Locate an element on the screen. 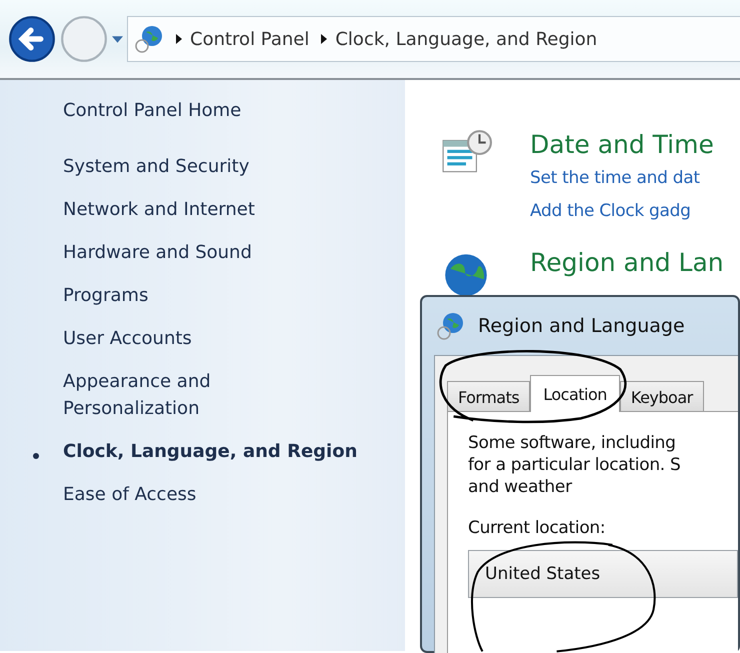  sidebar-link: Control Panel Home is located at coordinates (234, 110).